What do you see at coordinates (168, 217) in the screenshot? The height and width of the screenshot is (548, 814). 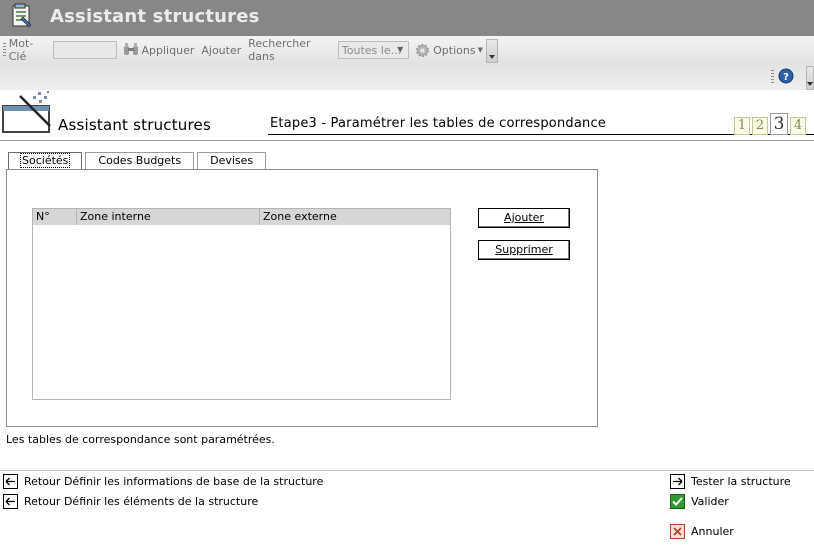 I see `column-header-internal-zone: Zone interne` at bounding box center [168, 217].